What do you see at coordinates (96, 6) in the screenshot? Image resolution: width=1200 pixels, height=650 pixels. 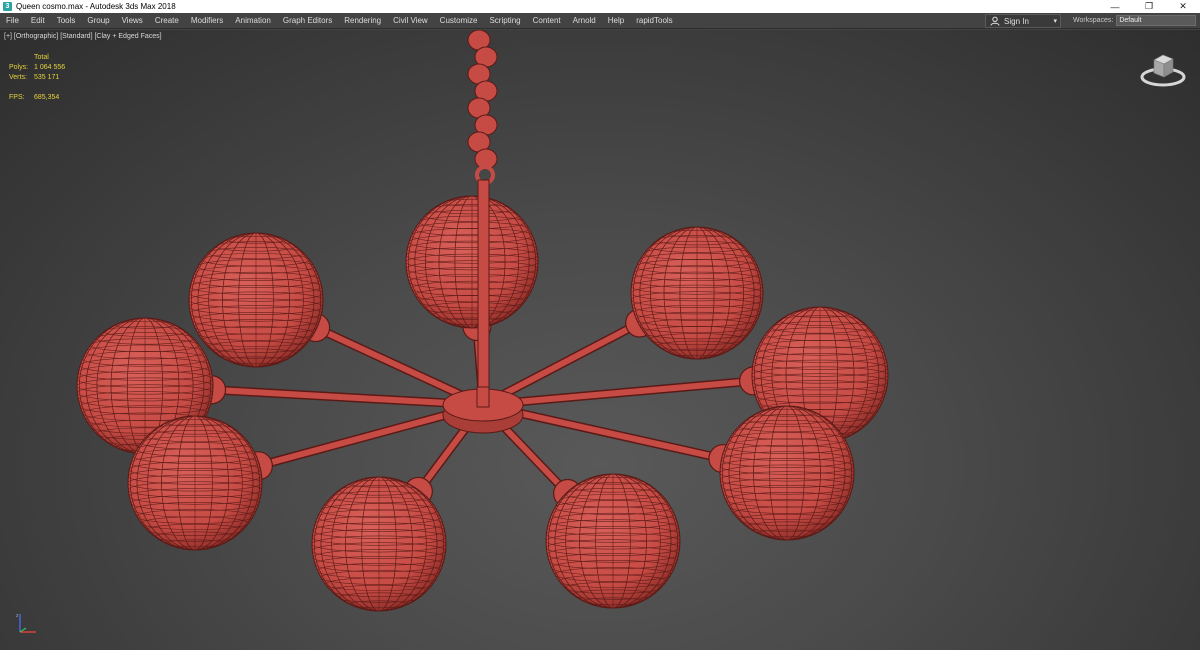 I see `window-title: Queen cosmo.max - Autodesk 3ds Max 2018` at bounding box center [96, 6].